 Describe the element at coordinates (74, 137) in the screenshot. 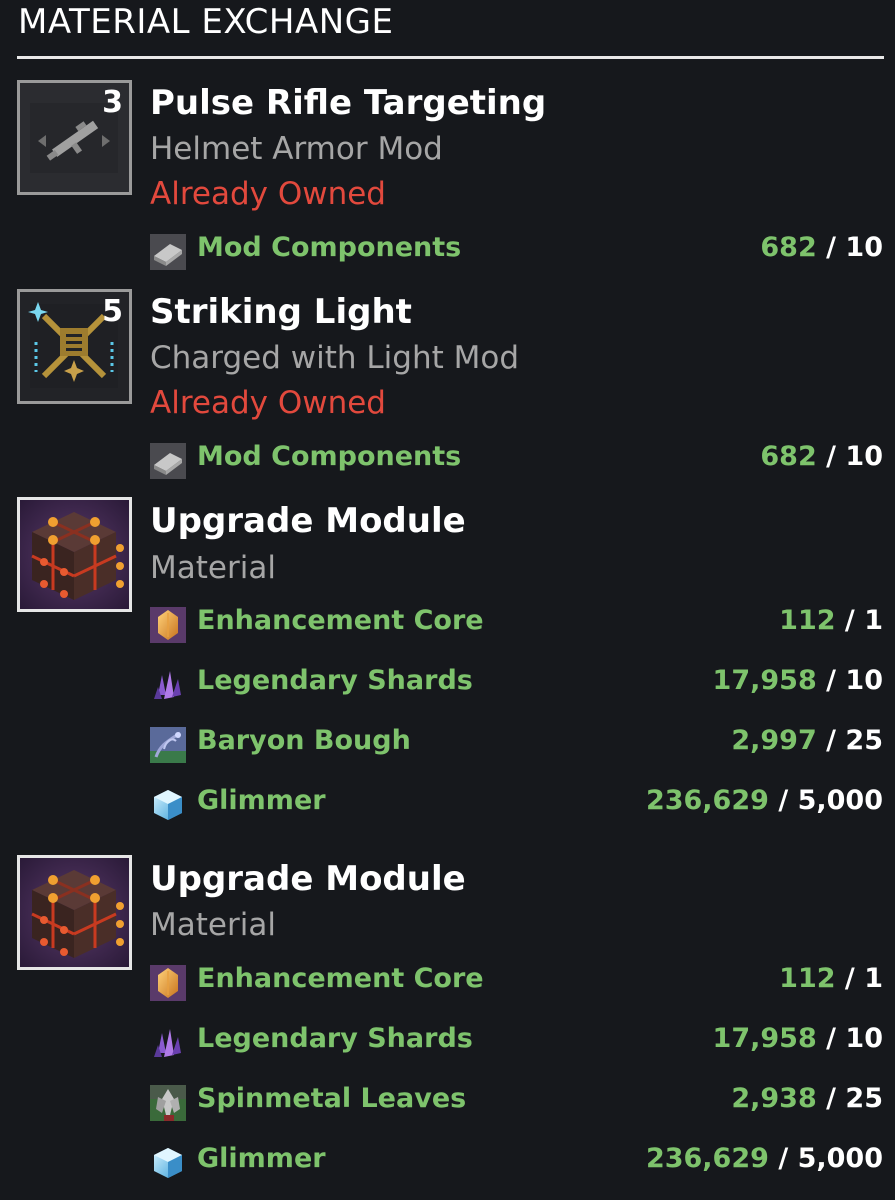

I see `item-icon-frame: 3` at that location.